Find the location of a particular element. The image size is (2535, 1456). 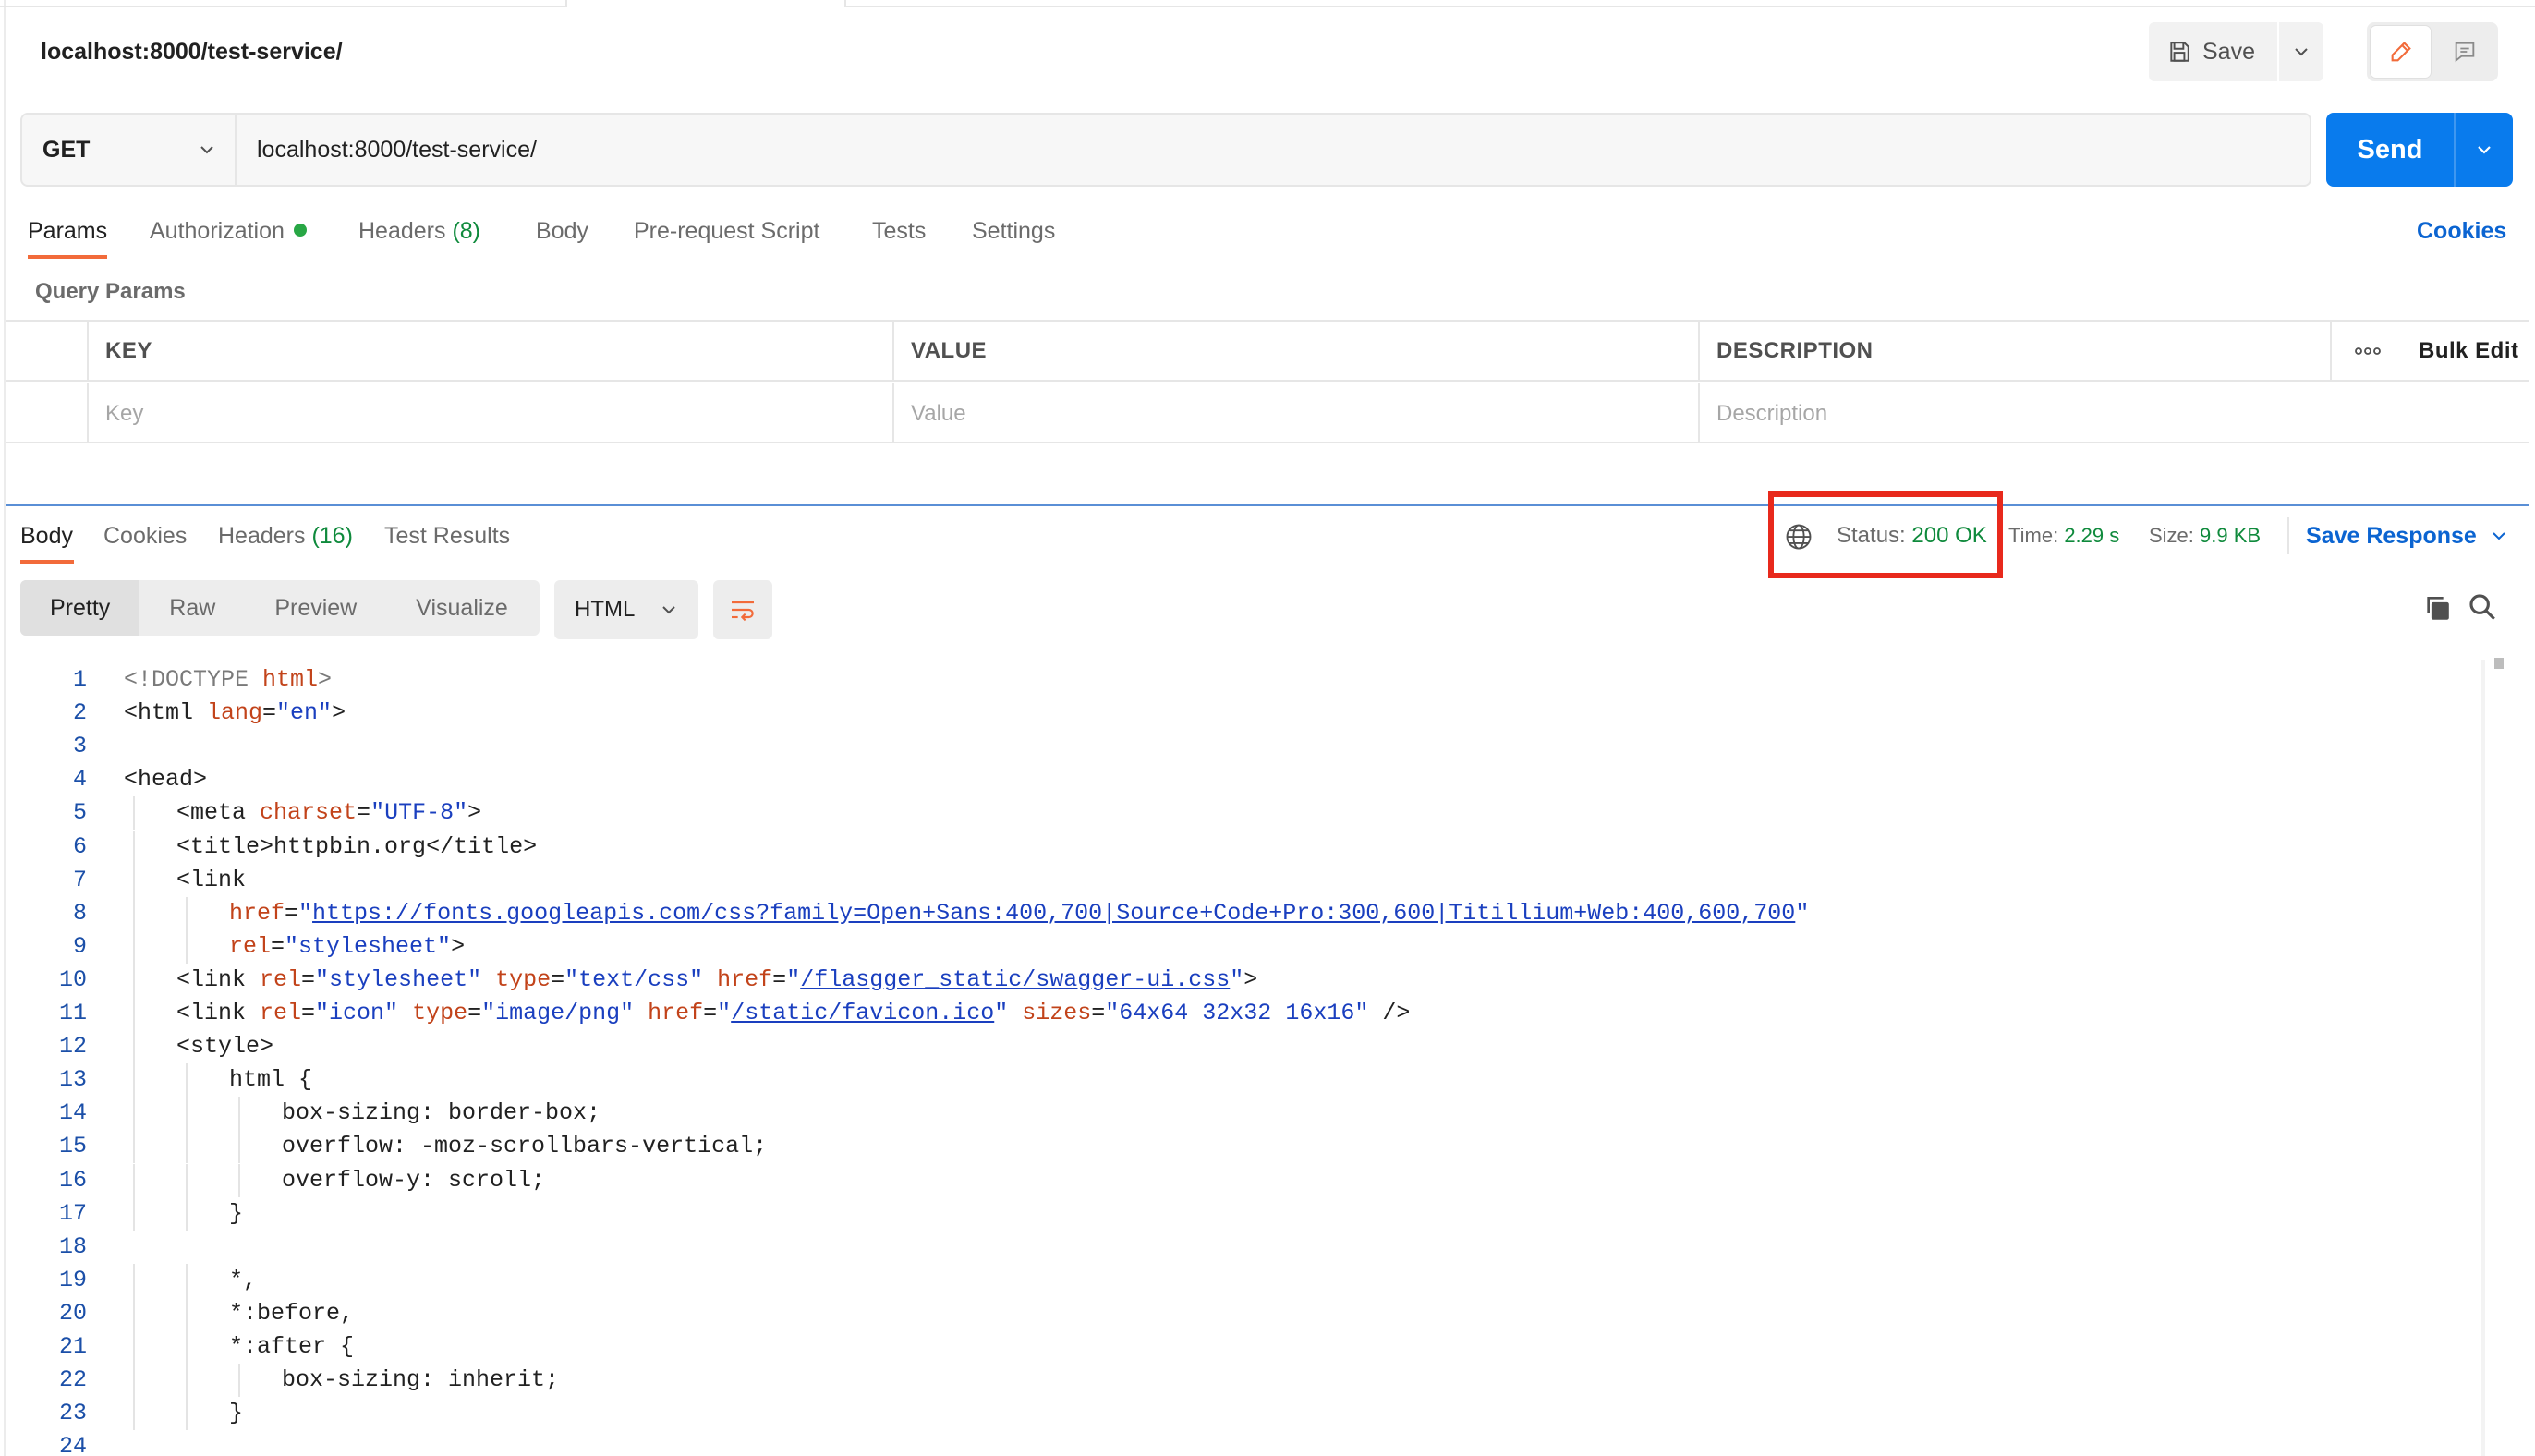

code-token: <link is located at coordinates (219, 1013).